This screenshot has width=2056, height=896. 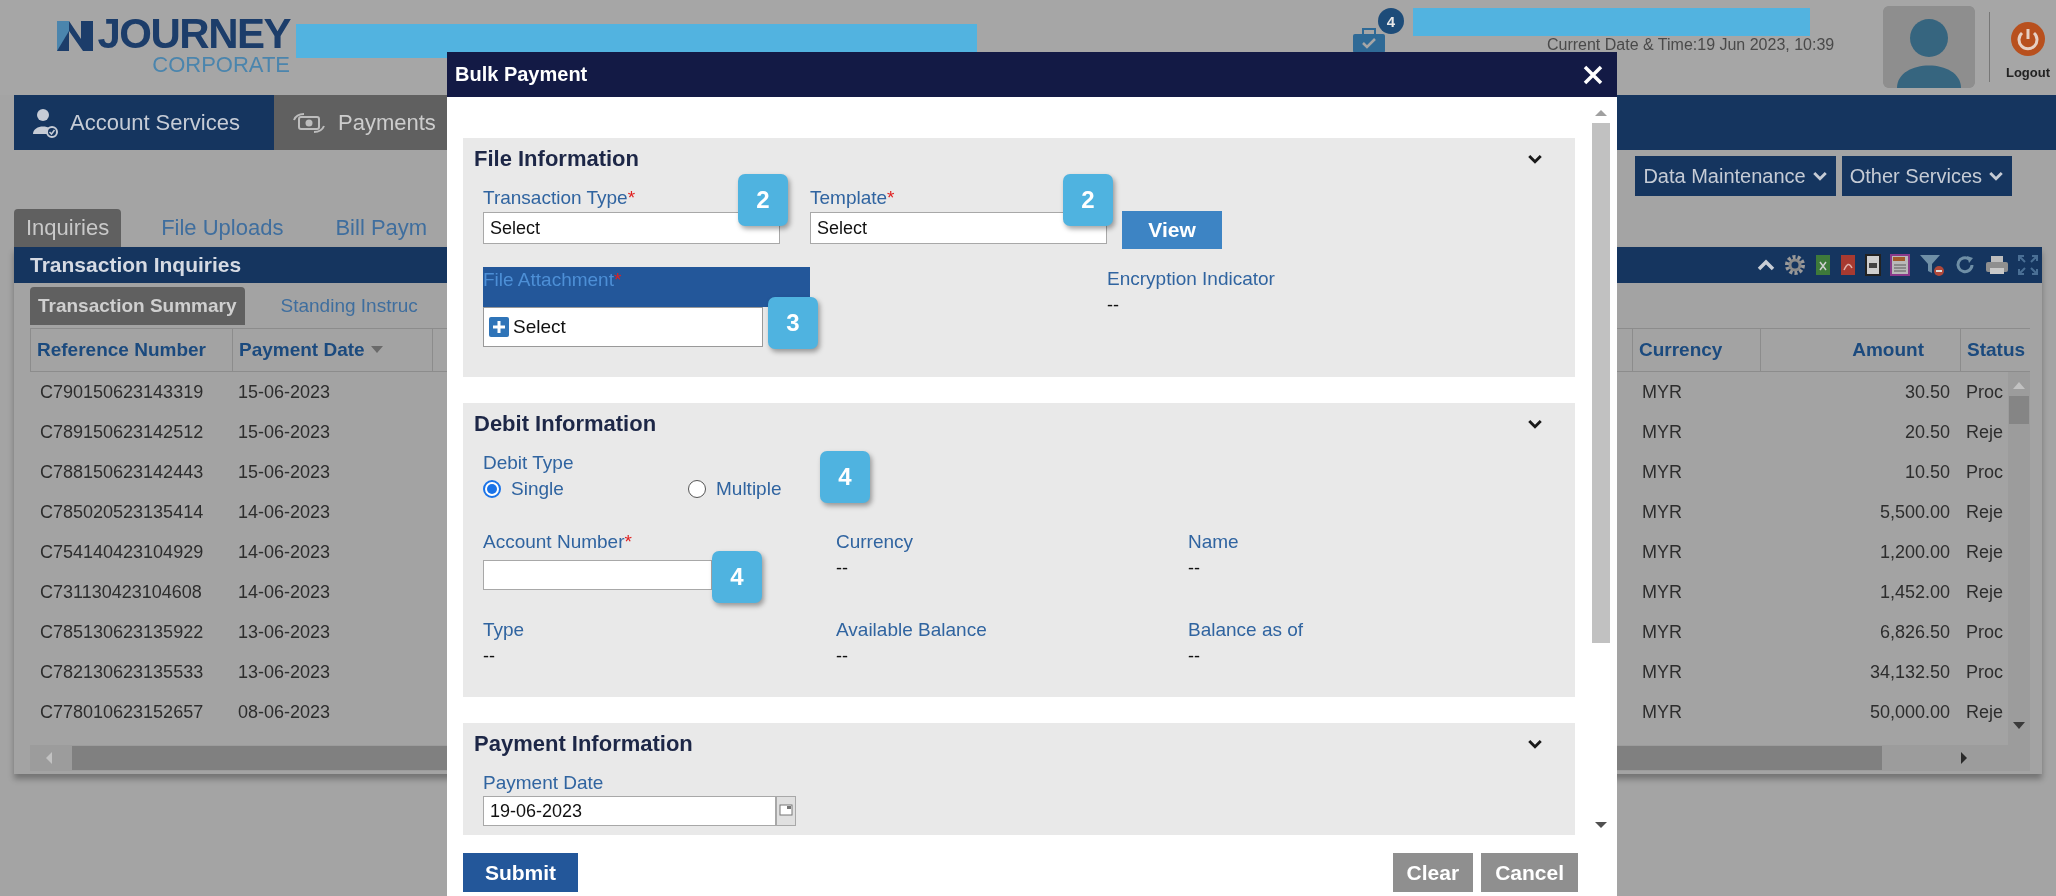 I want to click on view-button: View, so click(x=1172, y=230).